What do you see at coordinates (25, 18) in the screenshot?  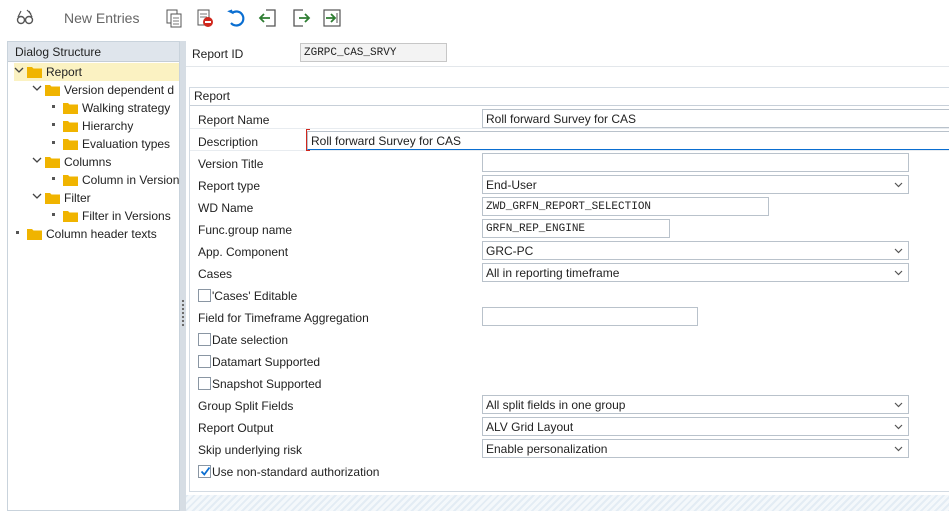 I see `glasses-change-icon` at bounding box center [25, 18].